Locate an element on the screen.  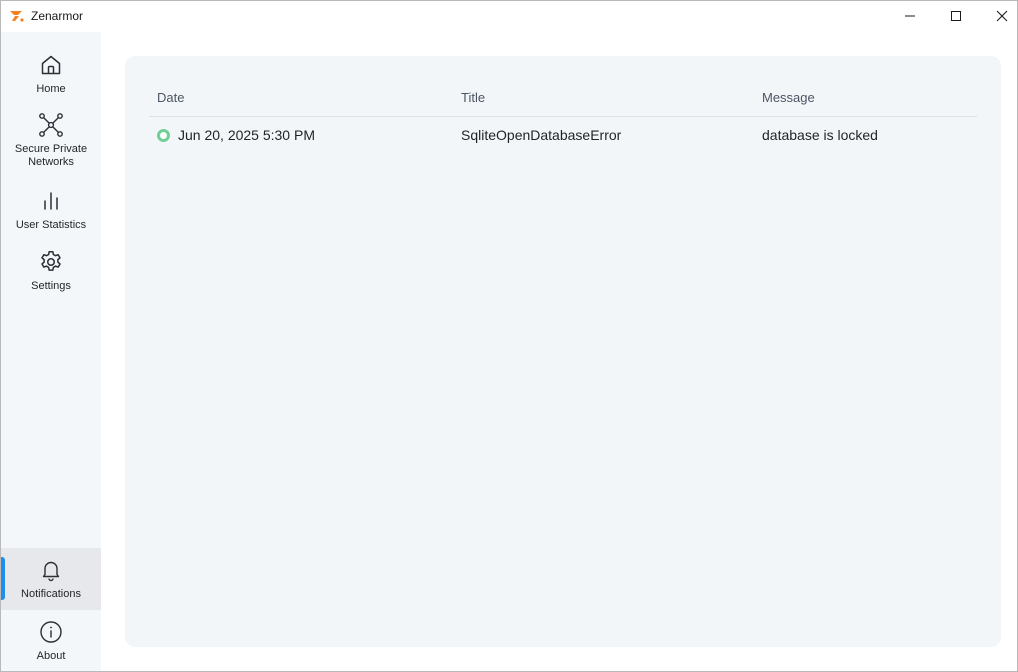
close-button is located at coordinates (998, 16).